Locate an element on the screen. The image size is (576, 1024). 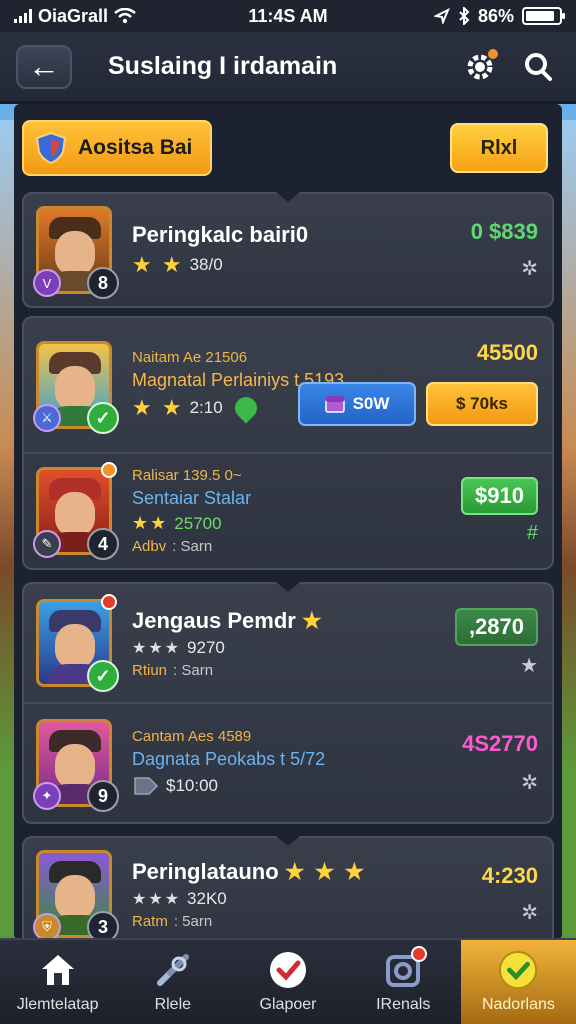
entry-right: ,2870 ★ is located at coordinates (496, 643).